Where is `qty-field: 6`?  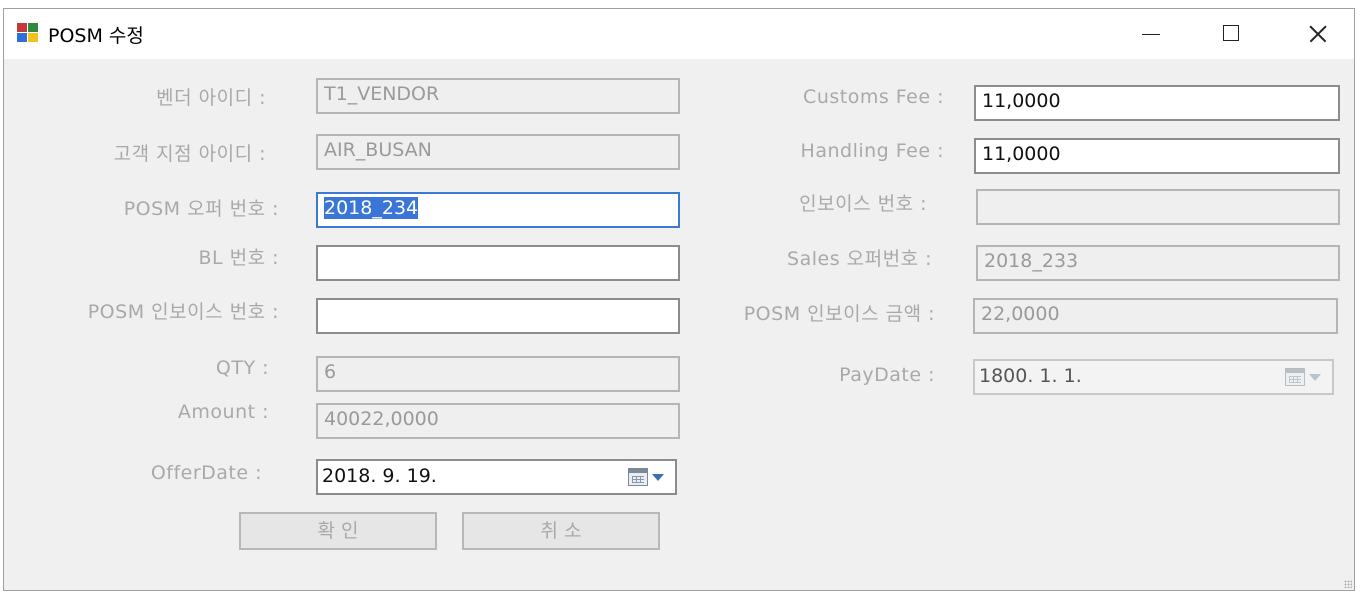 qty-field: 6 is located at coordinates (498, 374).